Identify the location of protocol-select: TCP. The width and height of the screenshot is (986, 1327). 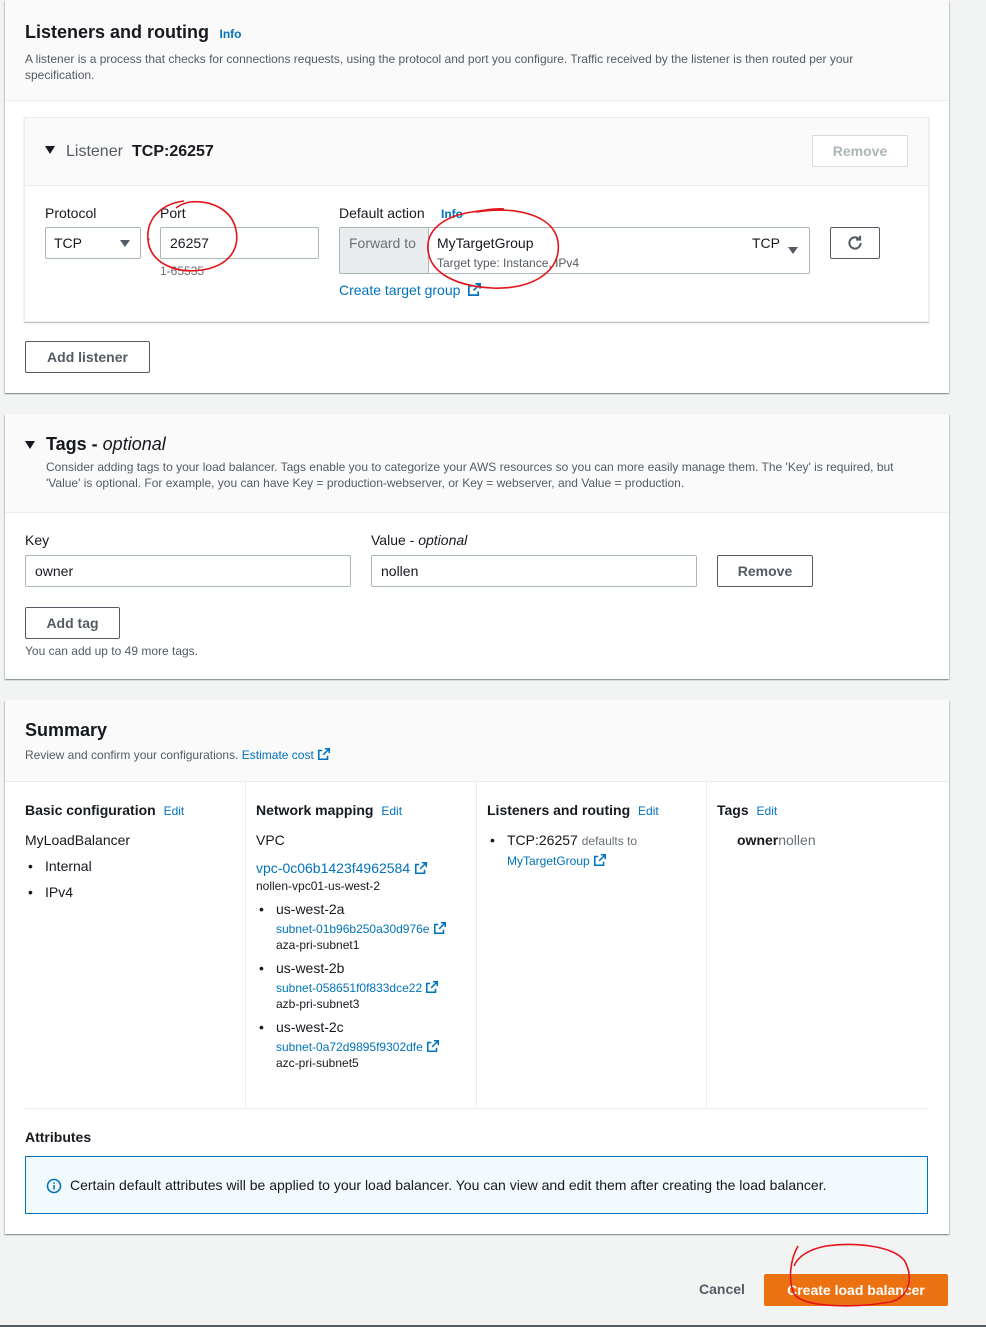
(93, 243).